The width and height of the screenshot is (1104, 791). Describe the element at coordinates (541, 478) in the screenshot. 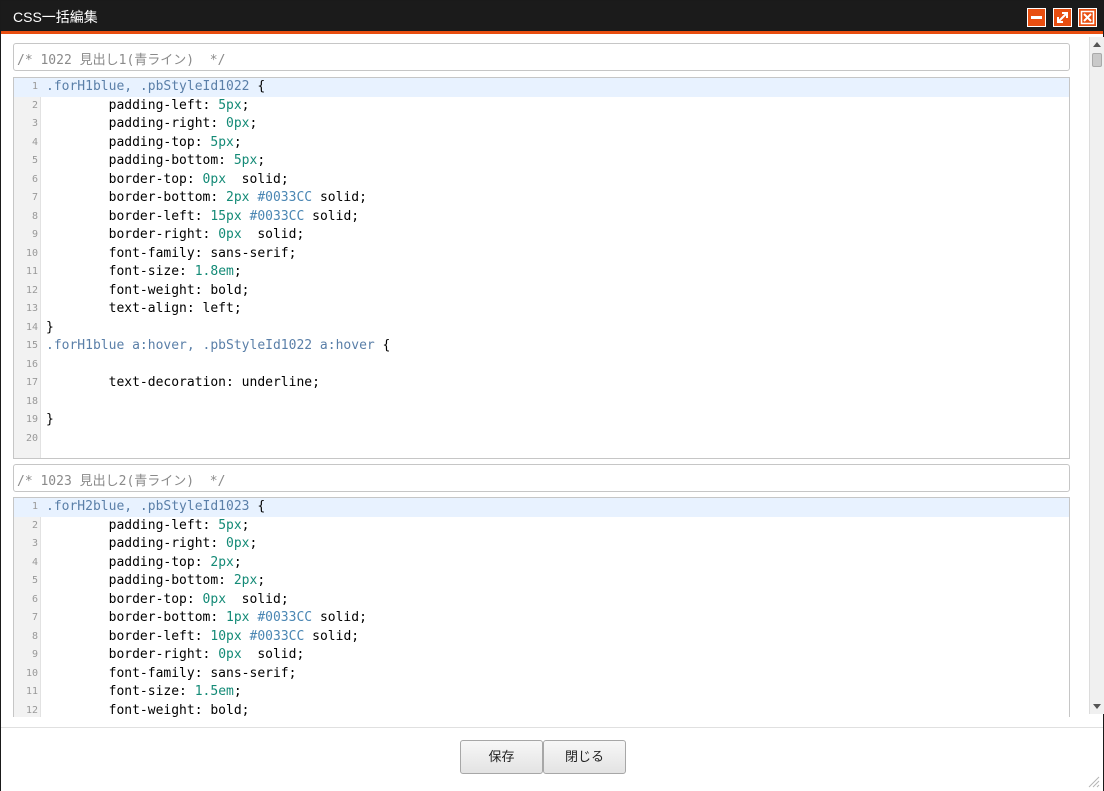

I see `css-comment-field: /* 1023 見出し2(青ライン) */` at that location.